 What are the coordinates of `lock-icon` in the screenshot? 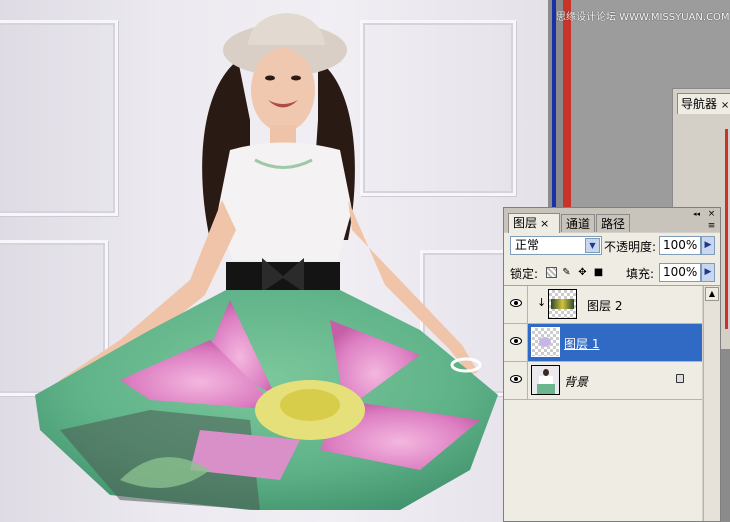 It's located at (680, 378).